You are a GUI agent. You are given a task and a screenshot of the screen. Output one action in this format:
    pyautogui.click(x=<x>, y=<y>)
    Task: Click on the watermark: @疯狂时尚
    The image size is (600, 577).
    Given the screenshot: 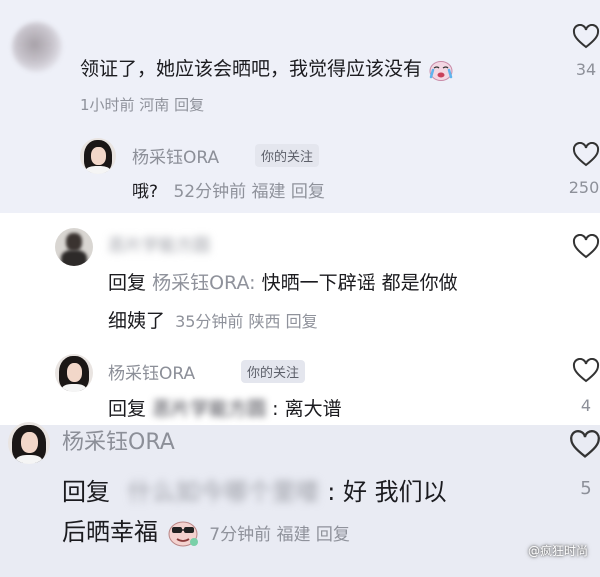 What is the action you would take?
    pyautogui.click(x=557, y=551)
    